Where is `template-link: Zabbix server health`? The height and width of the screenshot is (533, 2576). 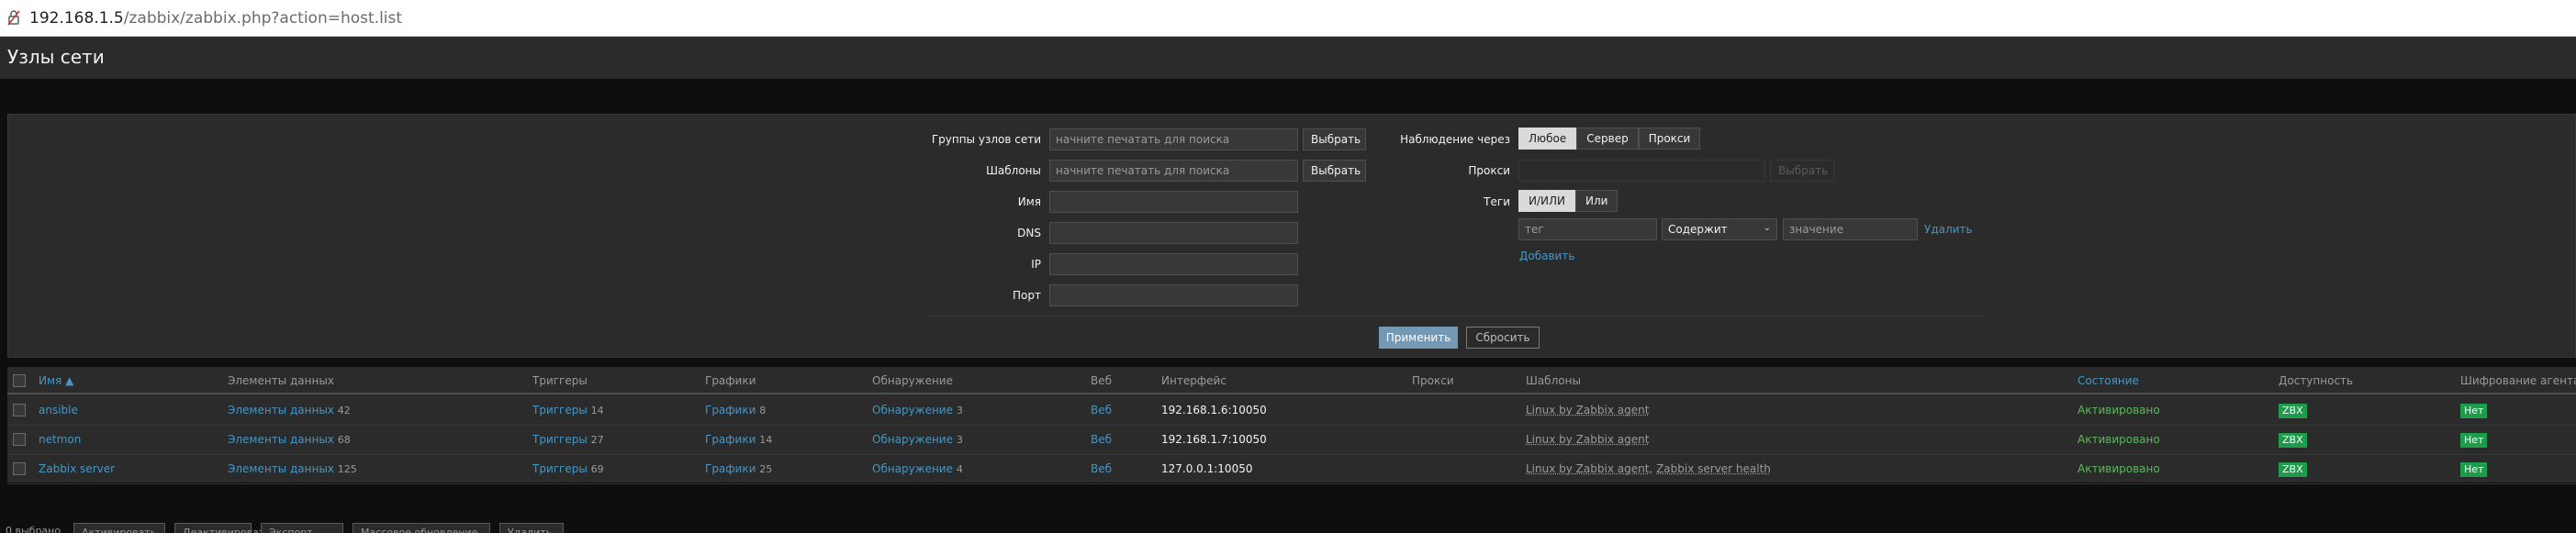
template-link: Zabbix server health is located at coordinates (1713, 469).